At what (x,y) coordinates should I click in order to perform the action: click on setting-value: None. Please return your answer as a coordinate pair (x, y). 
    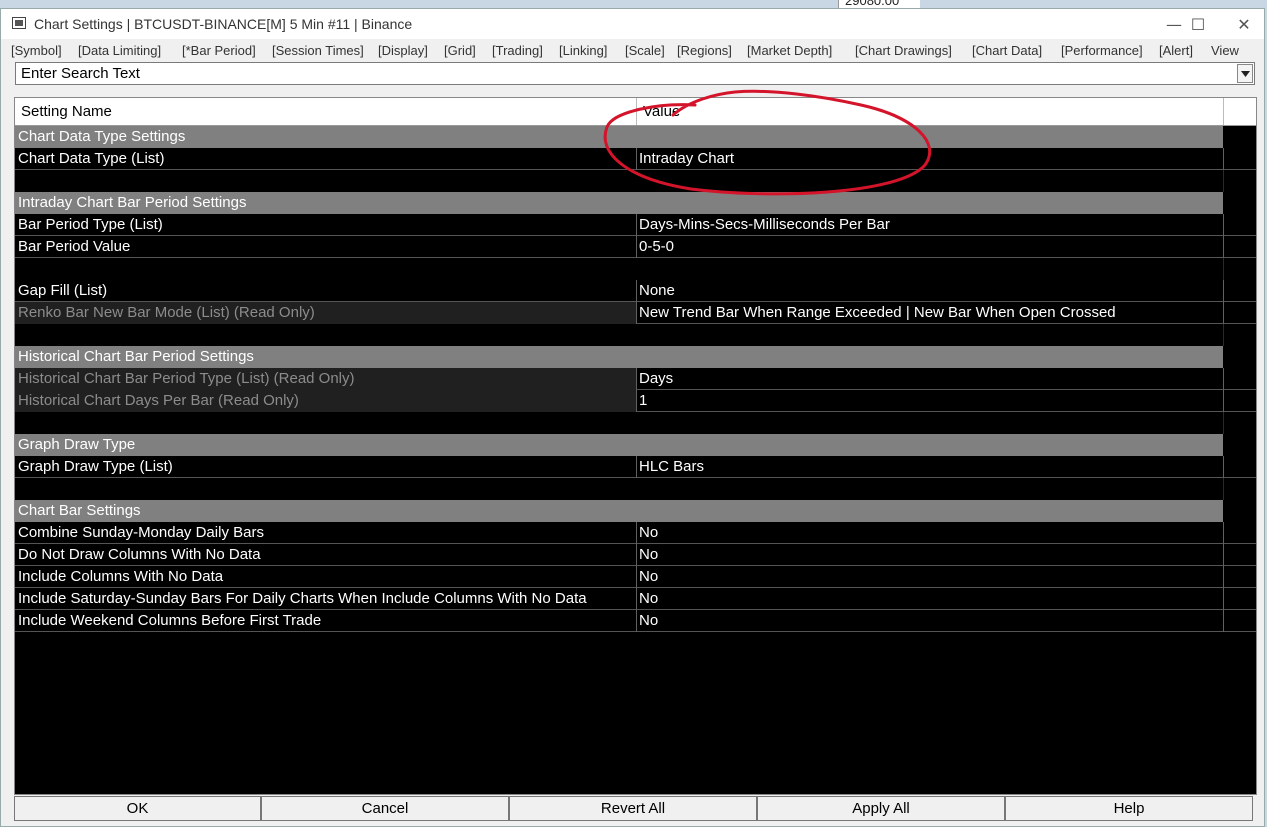
    Looking at the image, I should click on (930, 291).